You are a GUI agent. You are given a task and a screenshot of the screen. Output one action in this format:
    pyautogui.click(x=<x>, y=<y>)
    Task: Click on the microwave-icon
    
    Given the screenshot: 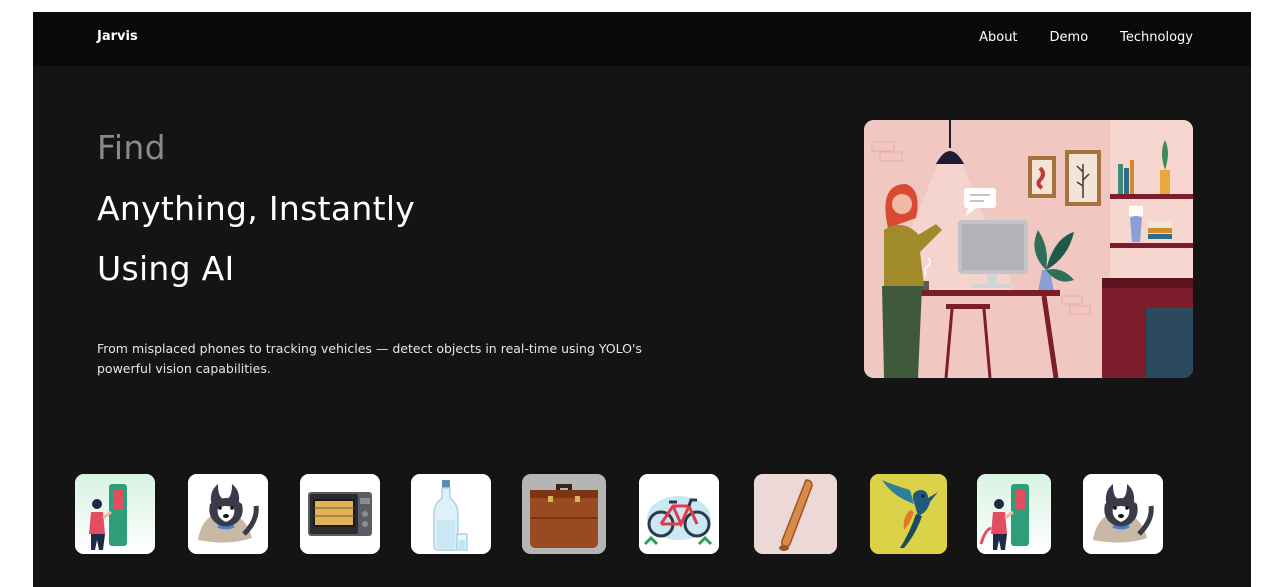 What is the action you would take?
    pyautogui.click(x=340, y=514)
    